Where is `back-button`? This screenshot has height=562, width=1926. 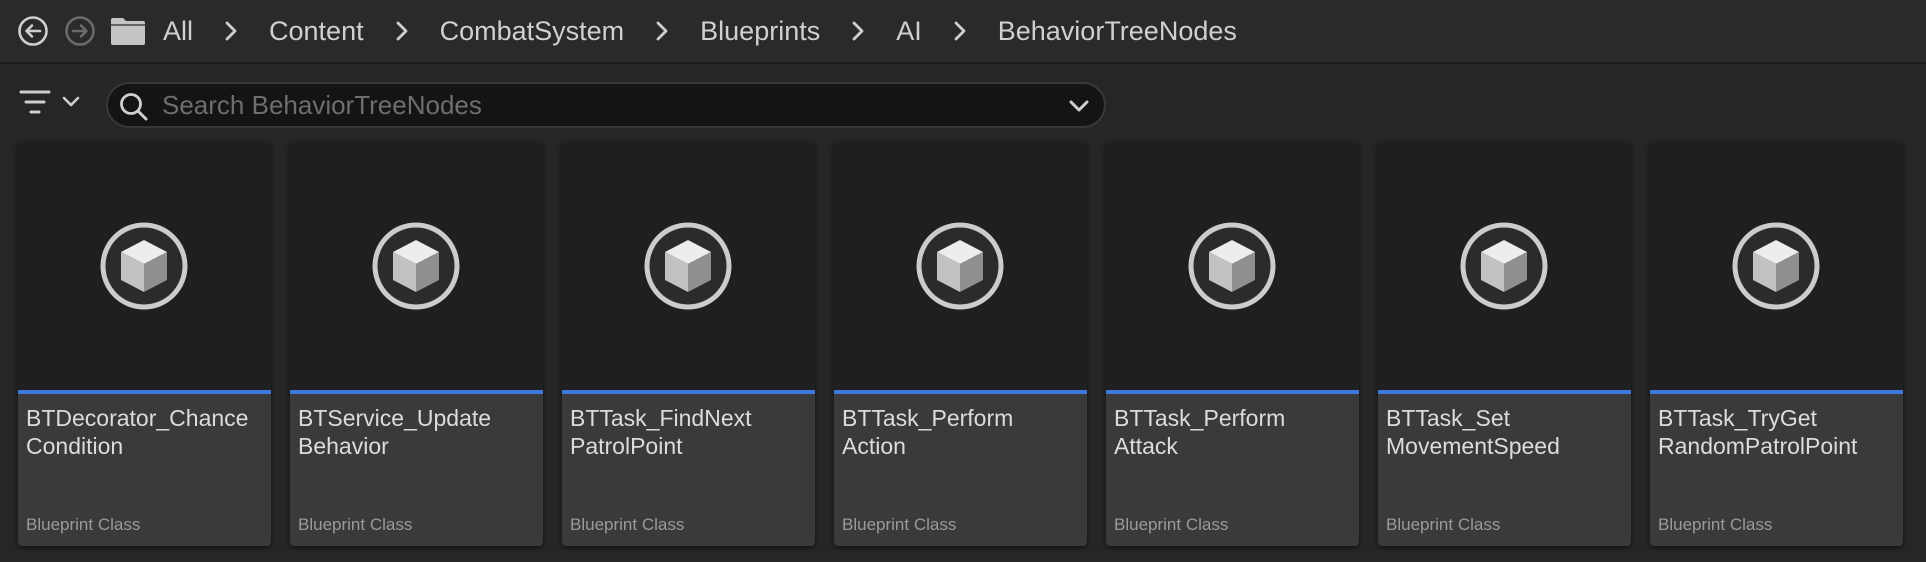
back-button is located at coordinates (33, 31).